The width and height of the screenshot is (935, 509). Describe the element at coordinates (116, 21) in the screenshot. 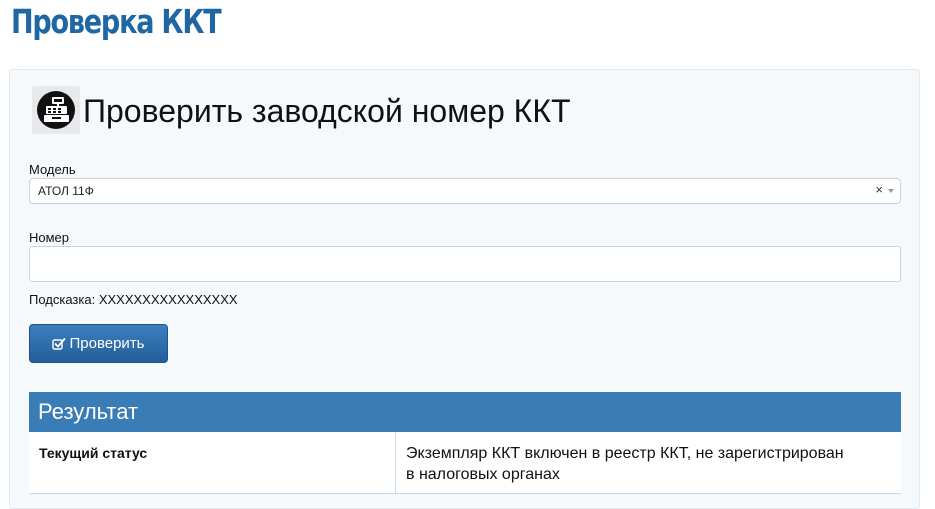

I see `page-title: Проверка ККТ` at that location.